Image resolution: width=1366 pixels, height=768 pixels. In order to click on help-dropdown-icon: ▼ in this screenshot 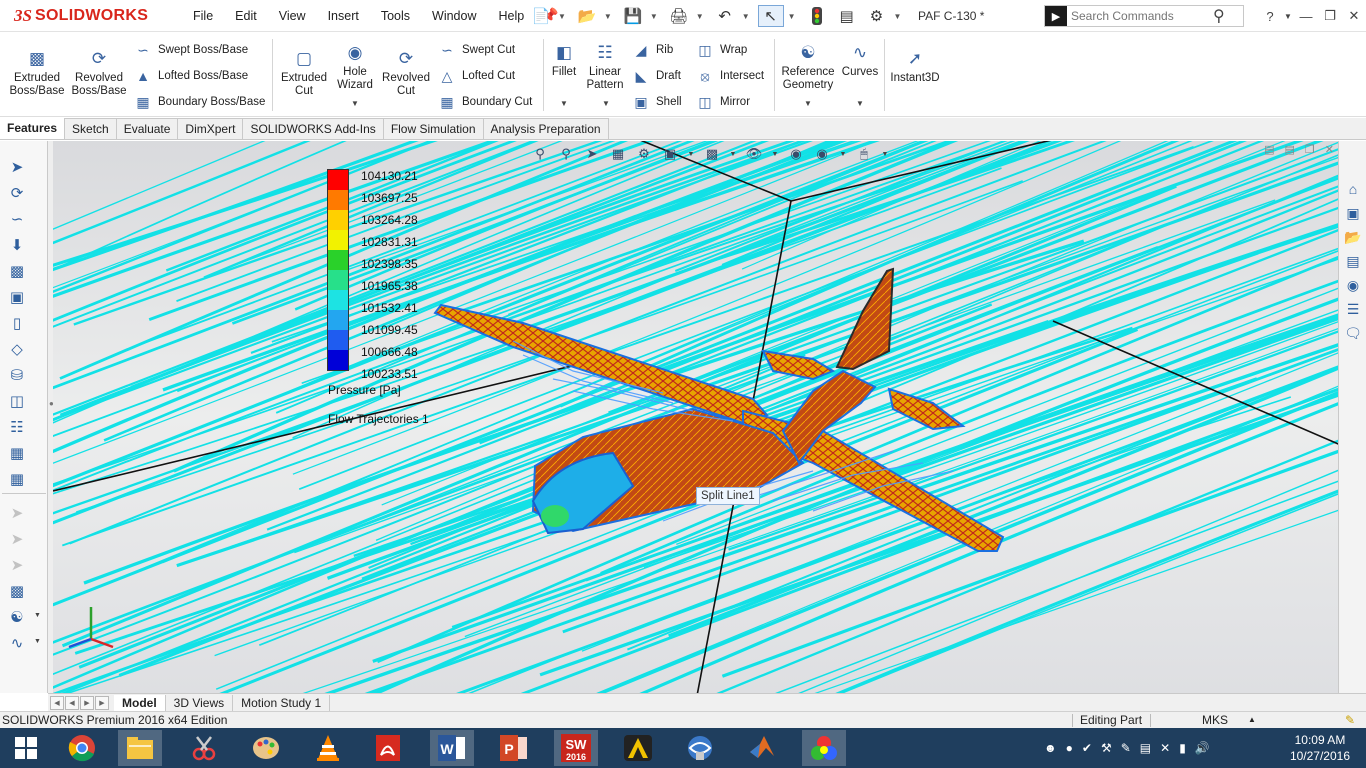, I will do `click(1288, 16)`.